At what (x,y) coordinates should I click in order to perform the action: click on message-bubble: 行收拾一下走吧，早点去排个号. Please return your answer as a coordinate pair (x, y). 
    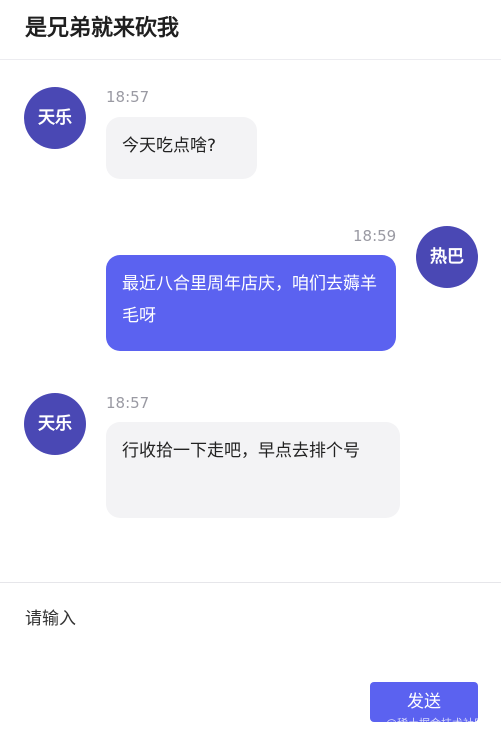
    Looking at the image, I should click on (253, 470).